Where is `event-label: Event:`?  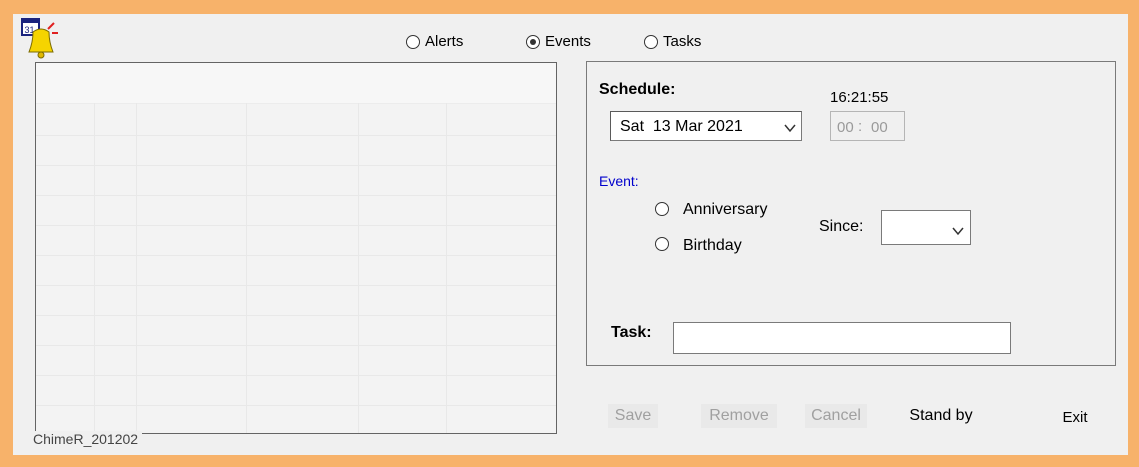
event-label: Event: is located at coordinates (619, 181).